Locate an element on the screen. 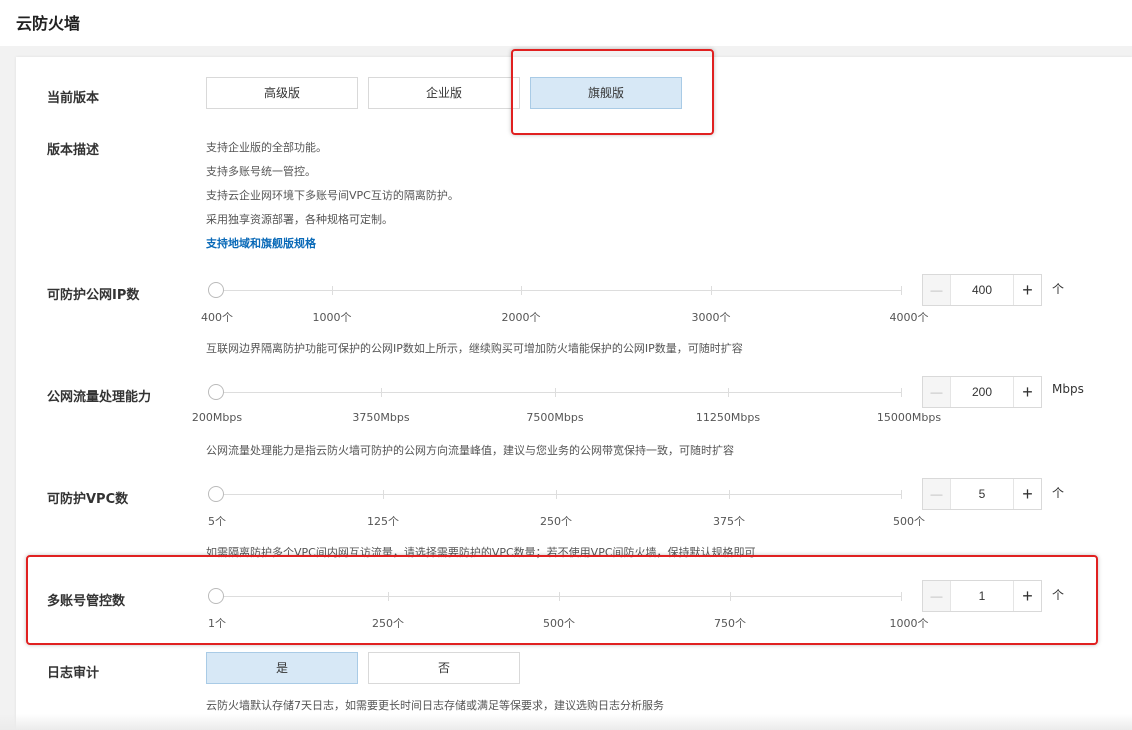 This screenshot has width=1132, height=730. vpc-slider-track is located at coordinates (558, 494).